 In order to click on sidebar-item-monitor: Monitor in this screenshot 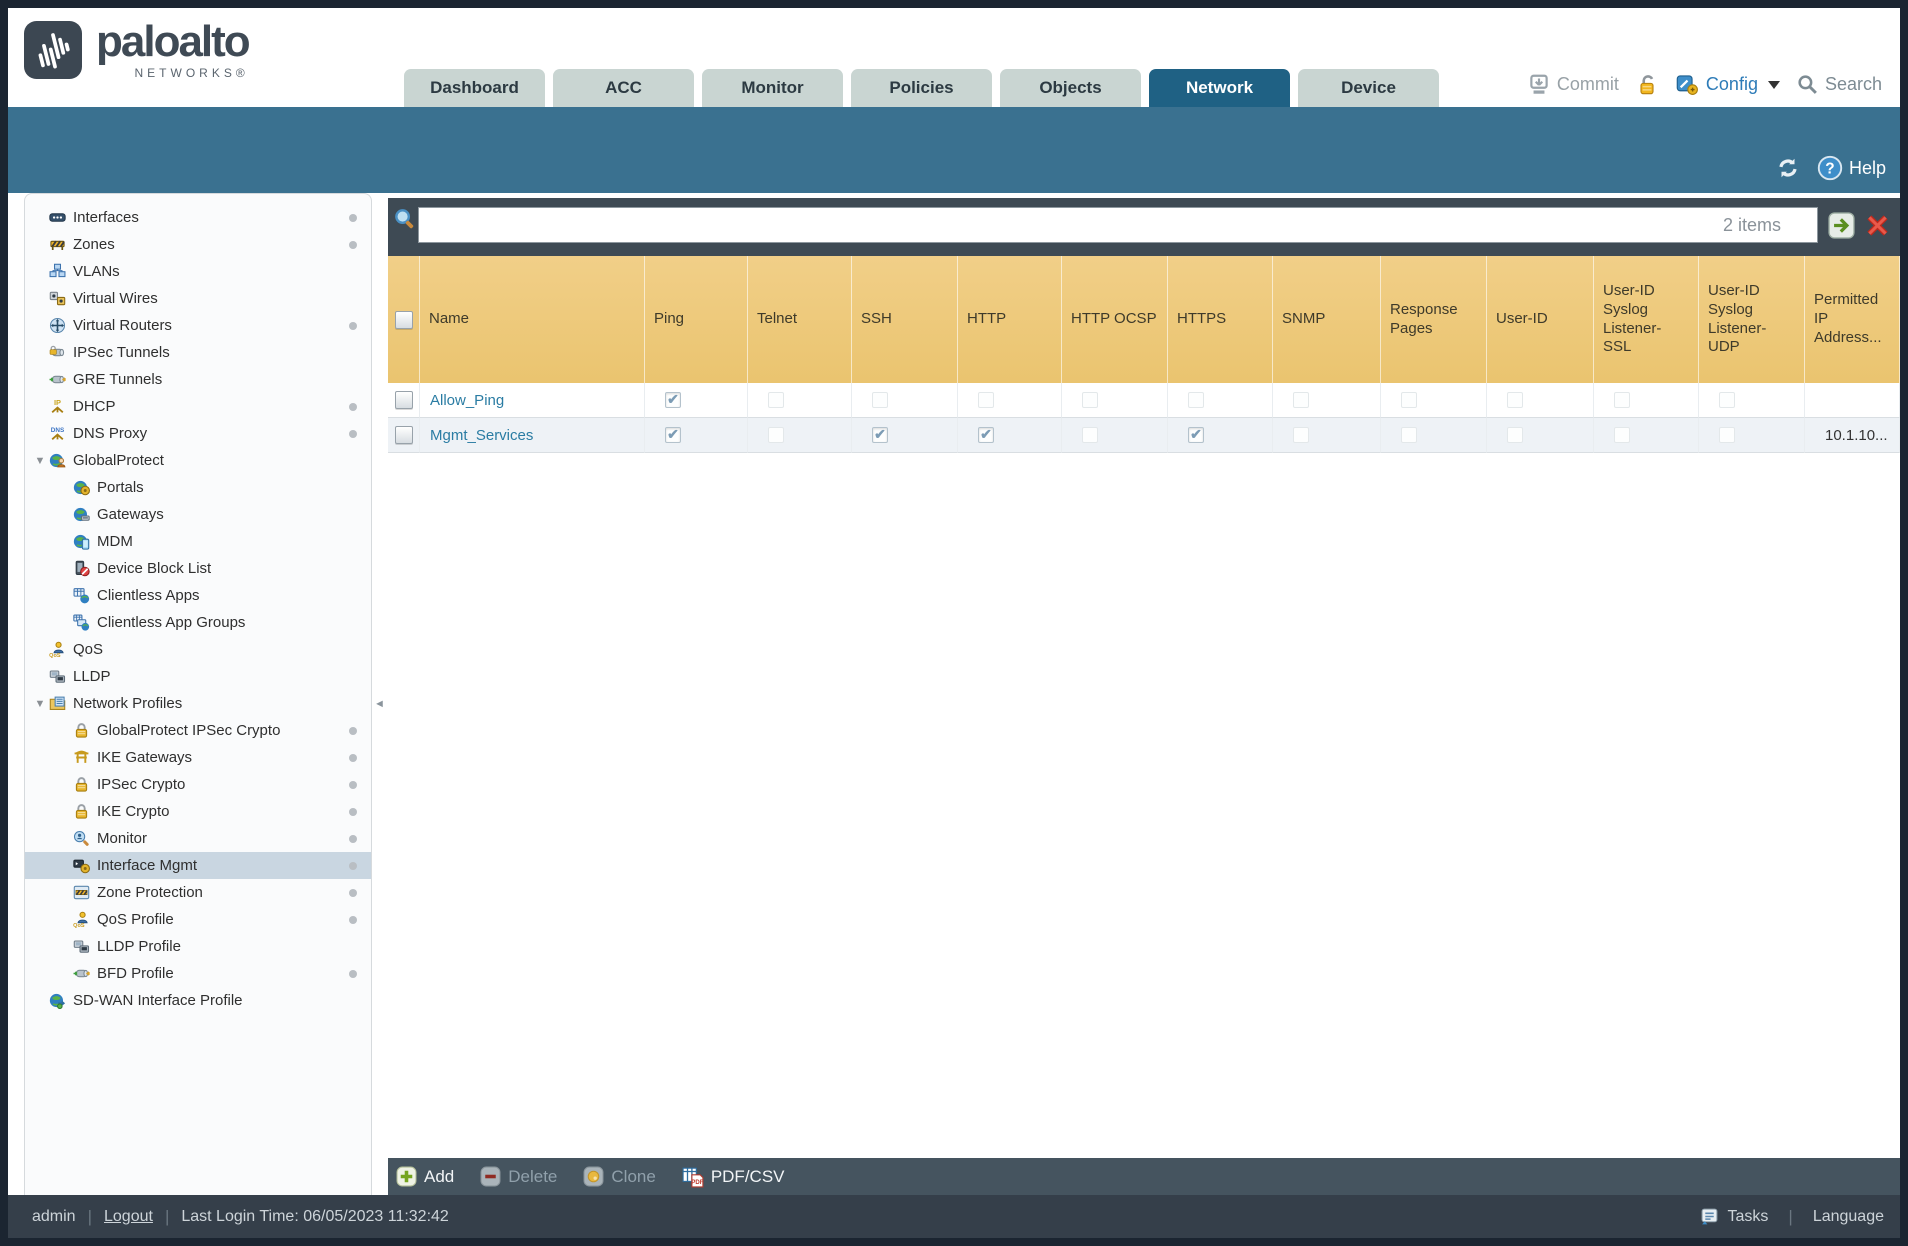, I will do `click(198, 838)`.